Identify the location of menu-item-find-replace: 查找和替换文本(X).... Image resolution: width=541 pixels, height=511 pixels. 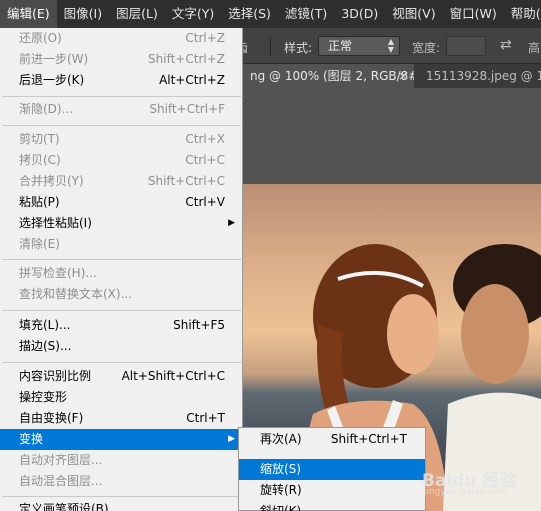
(121, 294).